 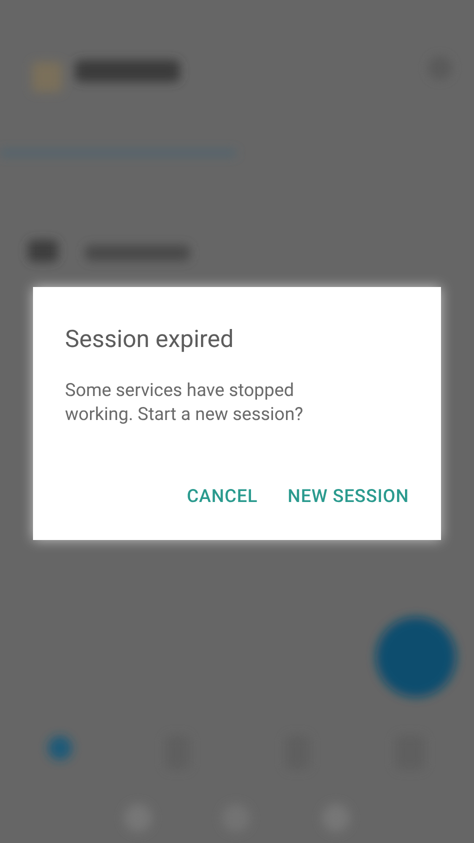 I want to click on dialog-title: Session expired, so click(x=149, y=339).